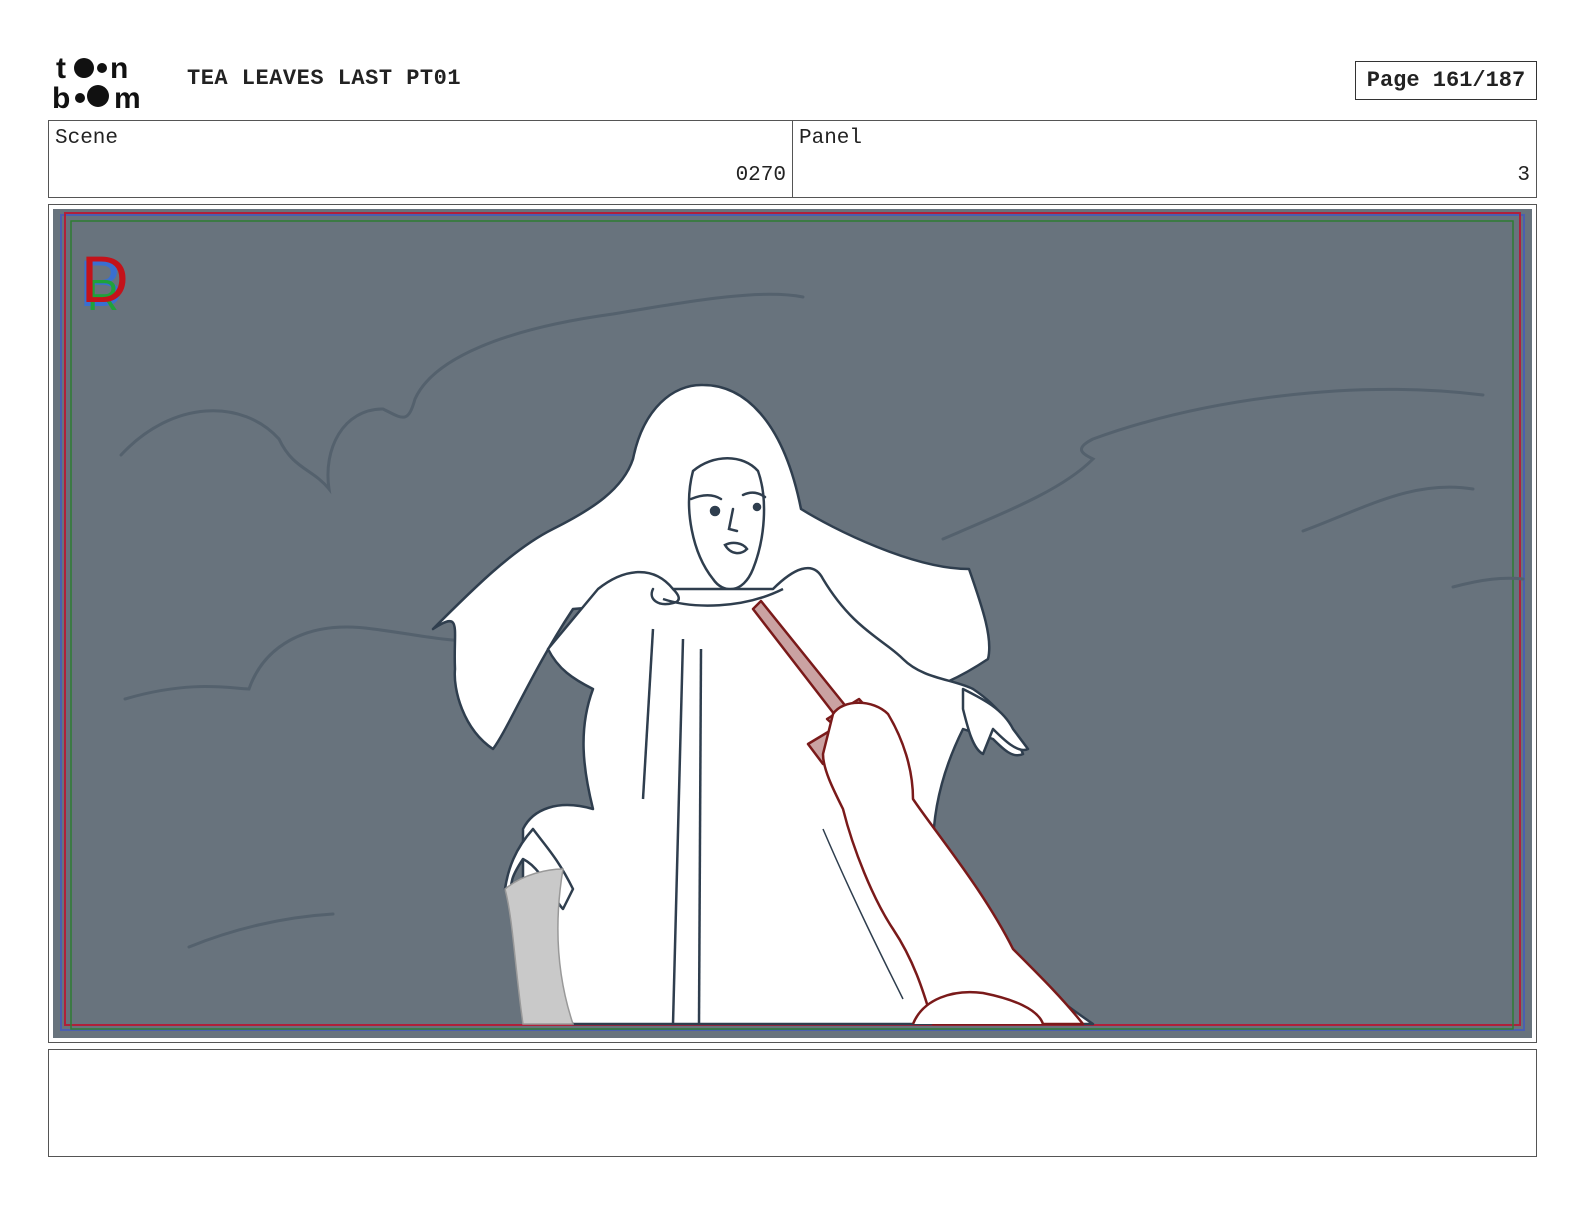 This screenshot has height=1224, width=1584. I want to click on scene-number: 0270, so click(760, 175).